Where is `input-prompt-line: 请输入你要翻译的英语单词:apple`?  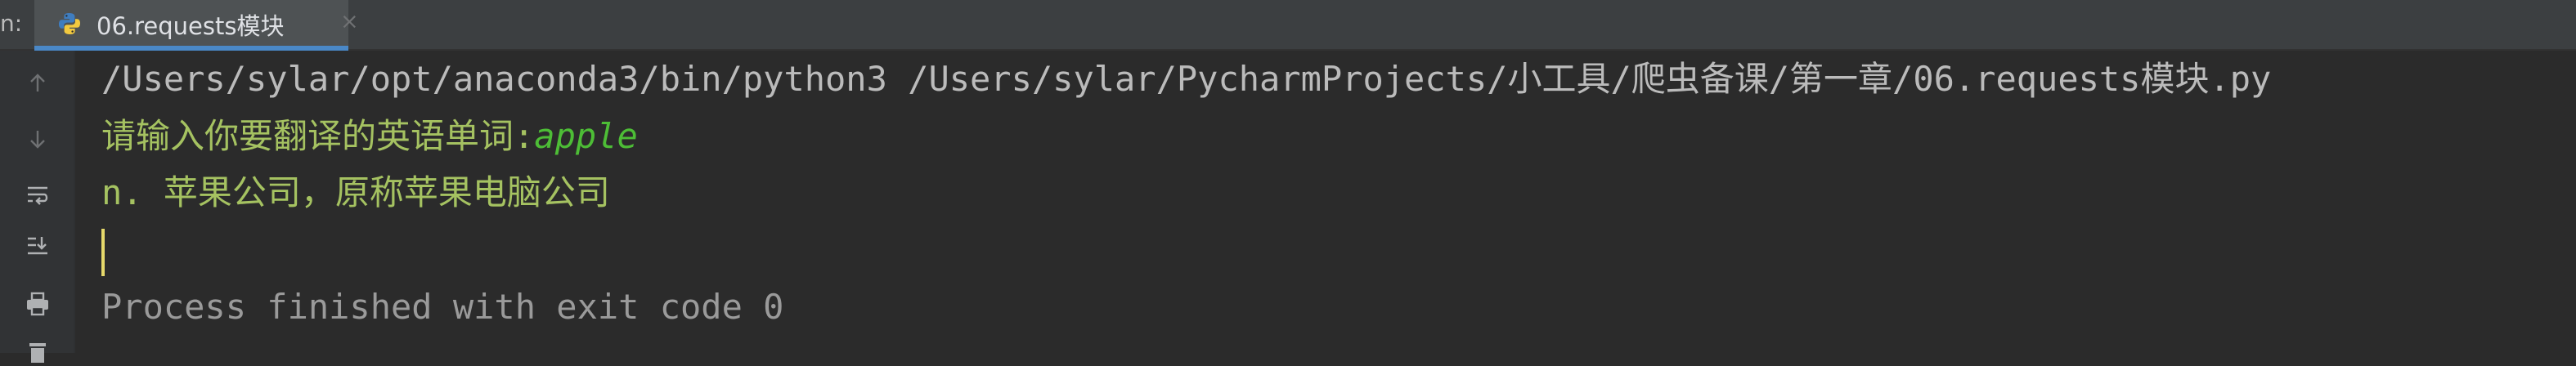
input-prompt-line: 请输入你要翻译的英语单词:apple is located at coordinates (369, 136).